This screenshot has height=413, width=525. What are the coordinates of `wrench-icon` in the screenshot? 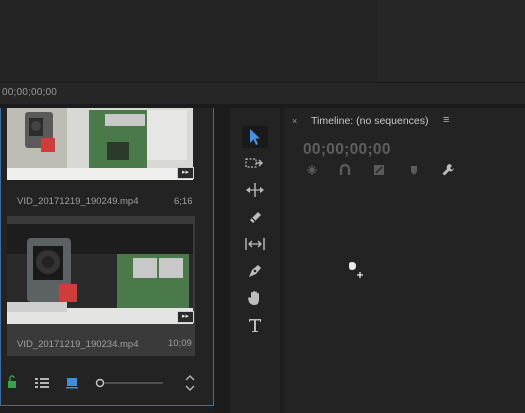 It's located at (448, 170).